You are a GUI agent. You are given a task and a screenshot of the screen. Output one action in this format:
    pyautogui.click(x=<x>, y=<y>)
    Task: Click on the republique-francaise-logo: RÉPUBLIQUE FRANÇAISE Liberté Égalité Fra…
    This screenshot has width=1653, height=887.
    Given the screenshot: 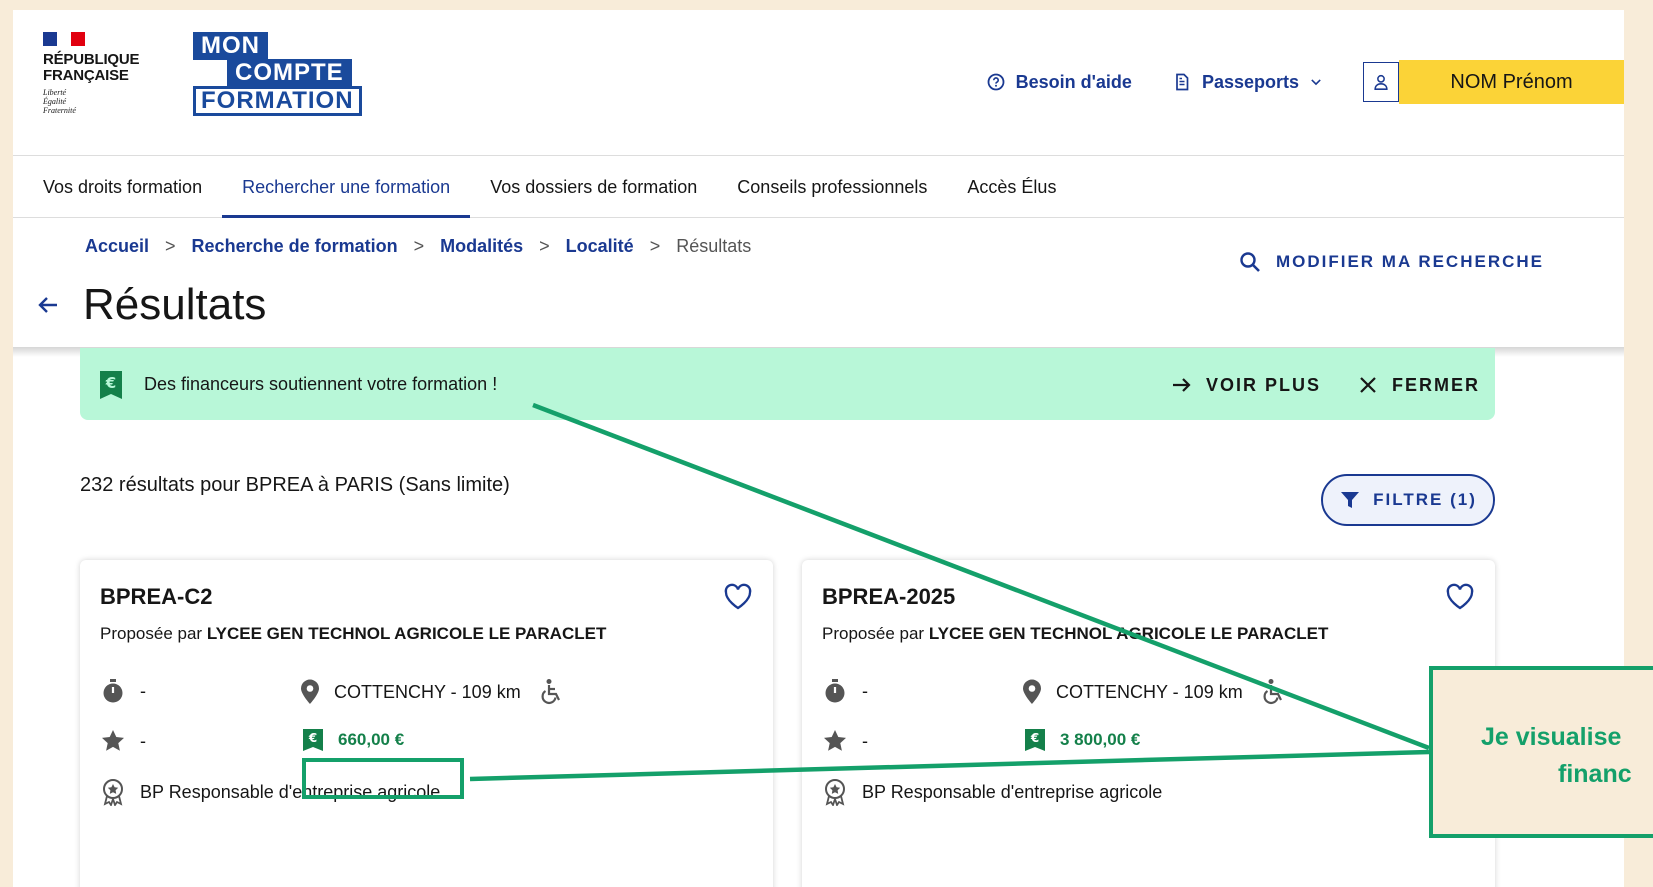 What is the action you would take?
    pyautogui.click(x=91, y=73)
    